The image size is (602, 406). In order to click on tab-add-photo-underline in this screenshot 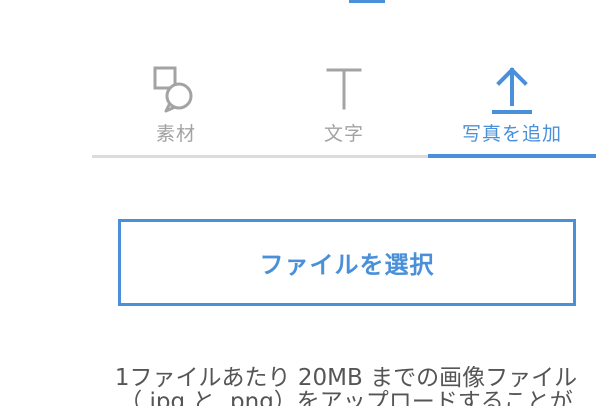, I will do `click(512, 156)`.